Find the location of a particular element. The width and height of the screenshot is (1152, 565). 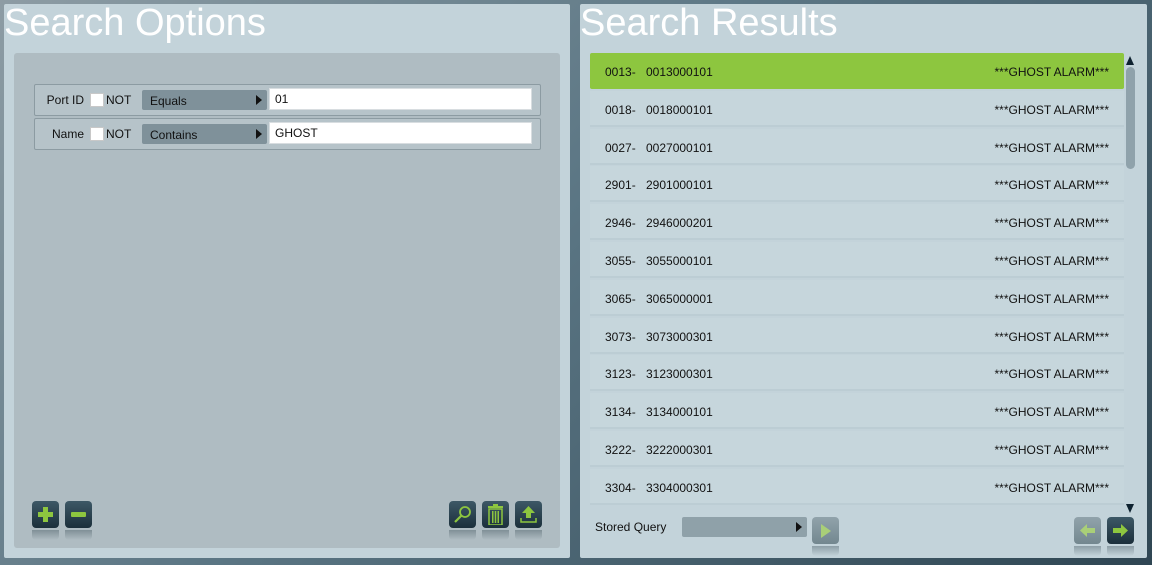

result-row: 3073- 3073000301 ***GHOST ALARM*** is located at coordinates (857, 335).